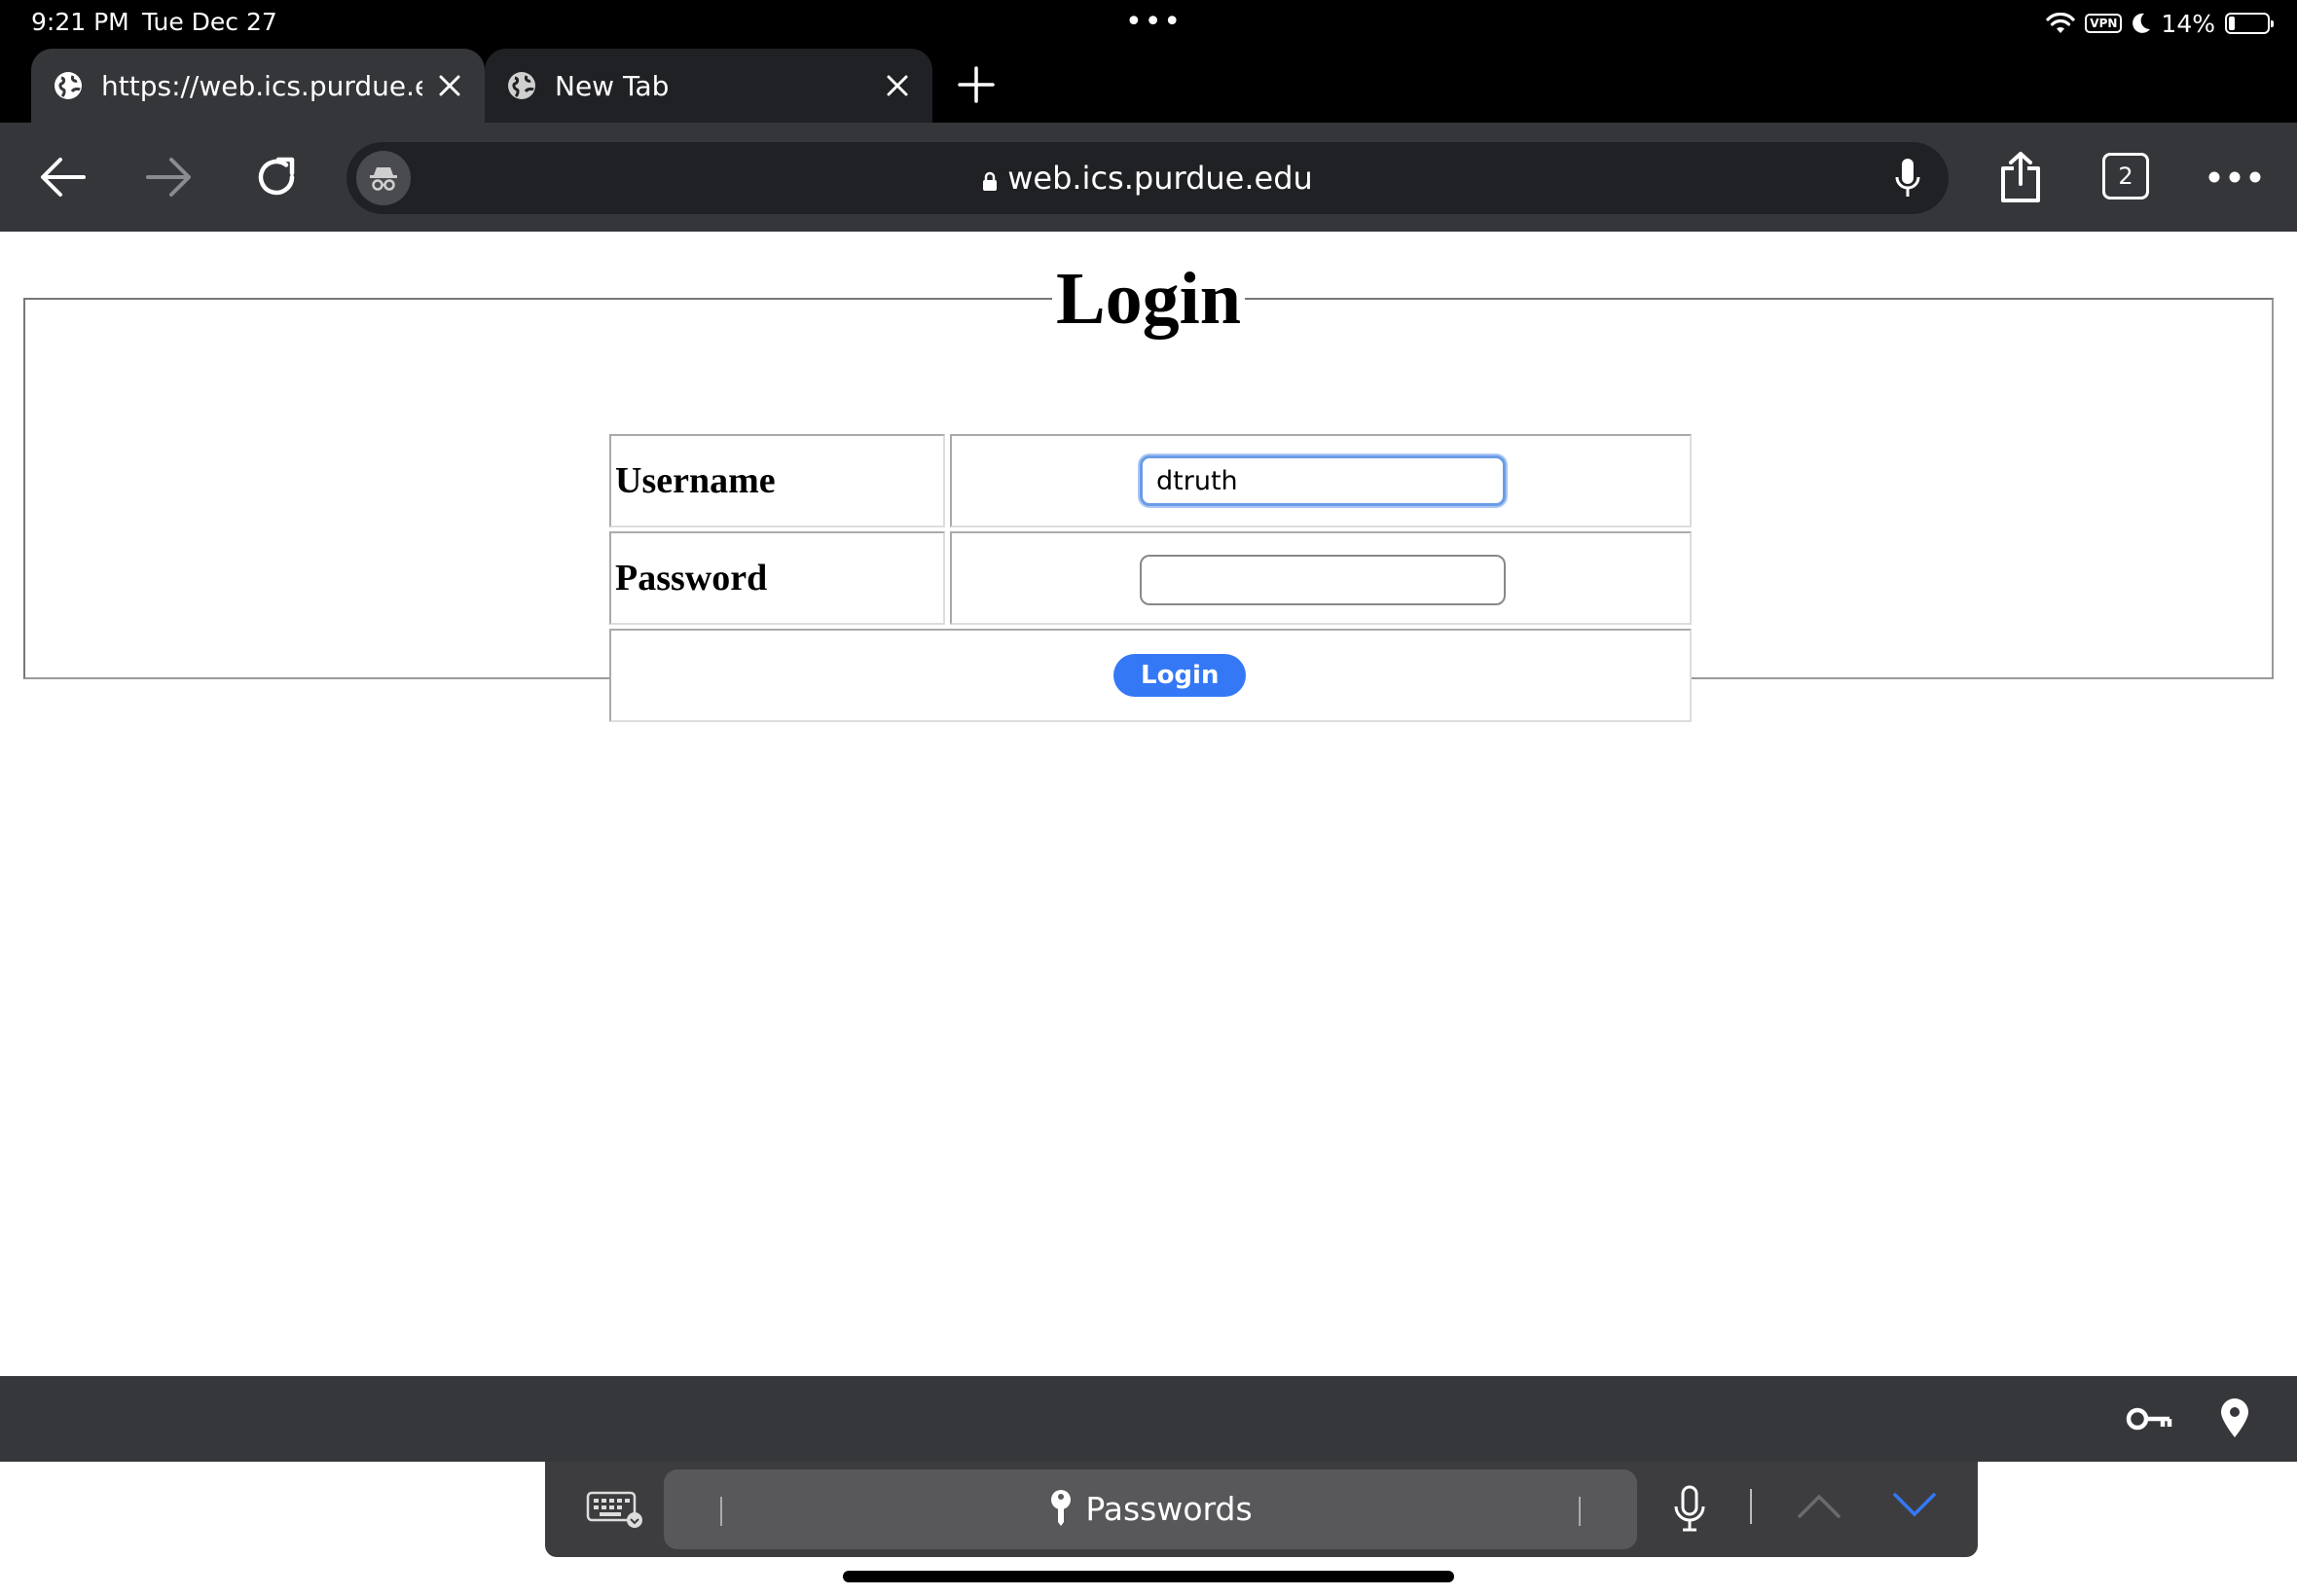  I want to click on chevron-down-icon, so click(1914, 1505).